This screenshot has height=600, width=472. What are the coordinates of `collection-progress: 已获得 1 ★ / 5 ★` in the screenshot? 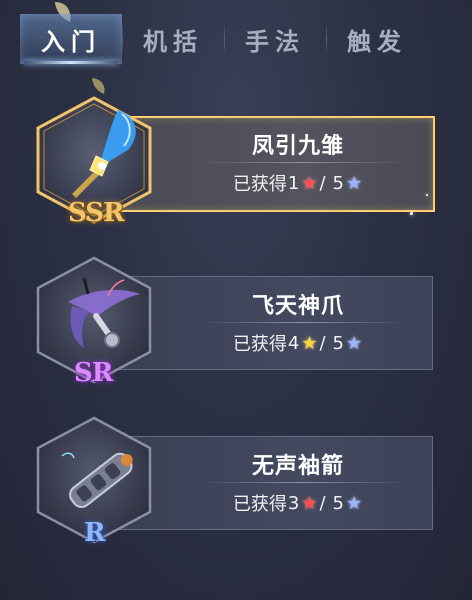 It's located at (298, 183).